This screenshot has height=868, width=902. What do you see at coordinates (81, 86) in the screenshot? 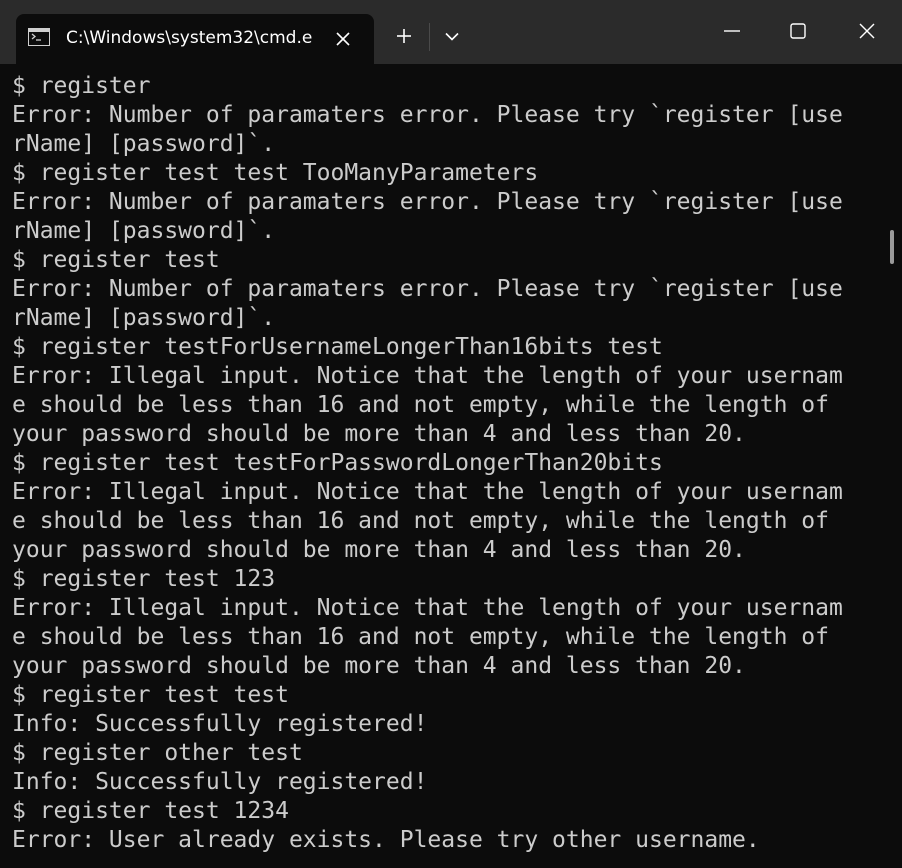
I see `terminal-line: $ register` at bounding box center [81, 86].